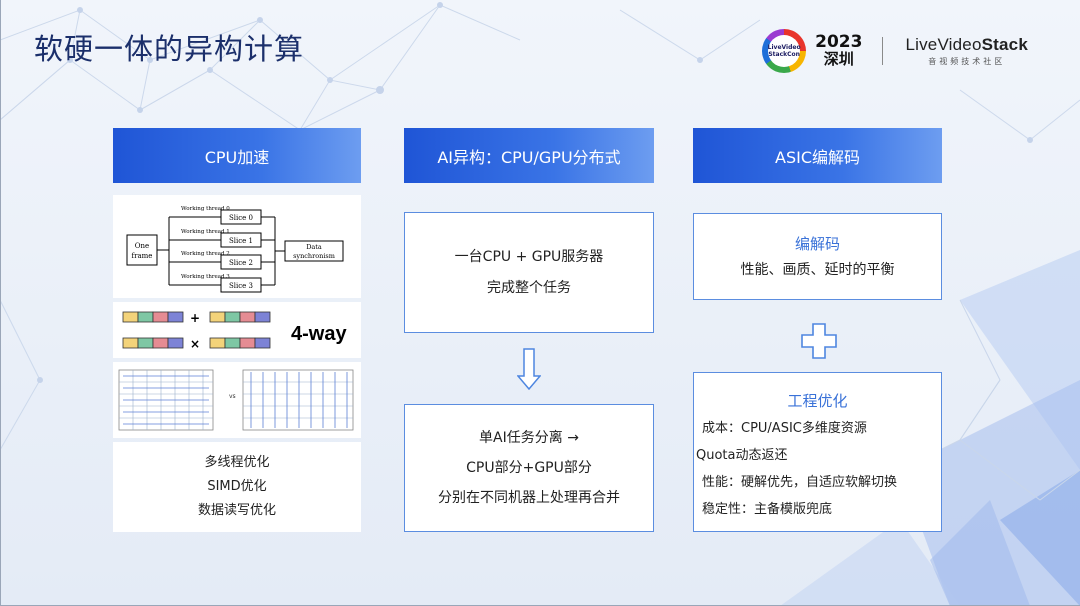 The width and height of the screenshot is (1080, 606). What do you see at coordinates (236, 510) in the screenshot?
I see `cpu-item-data-rw: 数据读写优化` at bounding box center [236, 510].